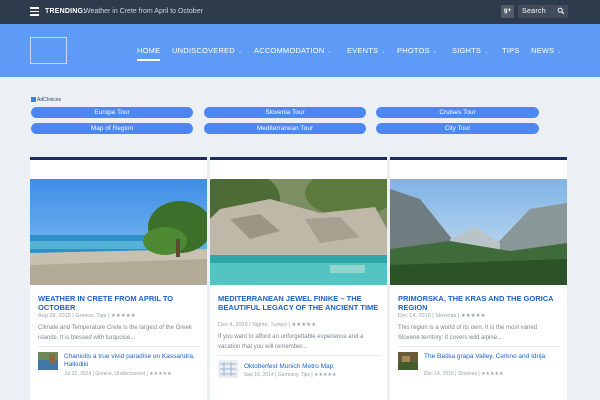  Describe the element at coordinates (507, 11) in the screenshot. I see `google-plus-icon: g+` at that location.